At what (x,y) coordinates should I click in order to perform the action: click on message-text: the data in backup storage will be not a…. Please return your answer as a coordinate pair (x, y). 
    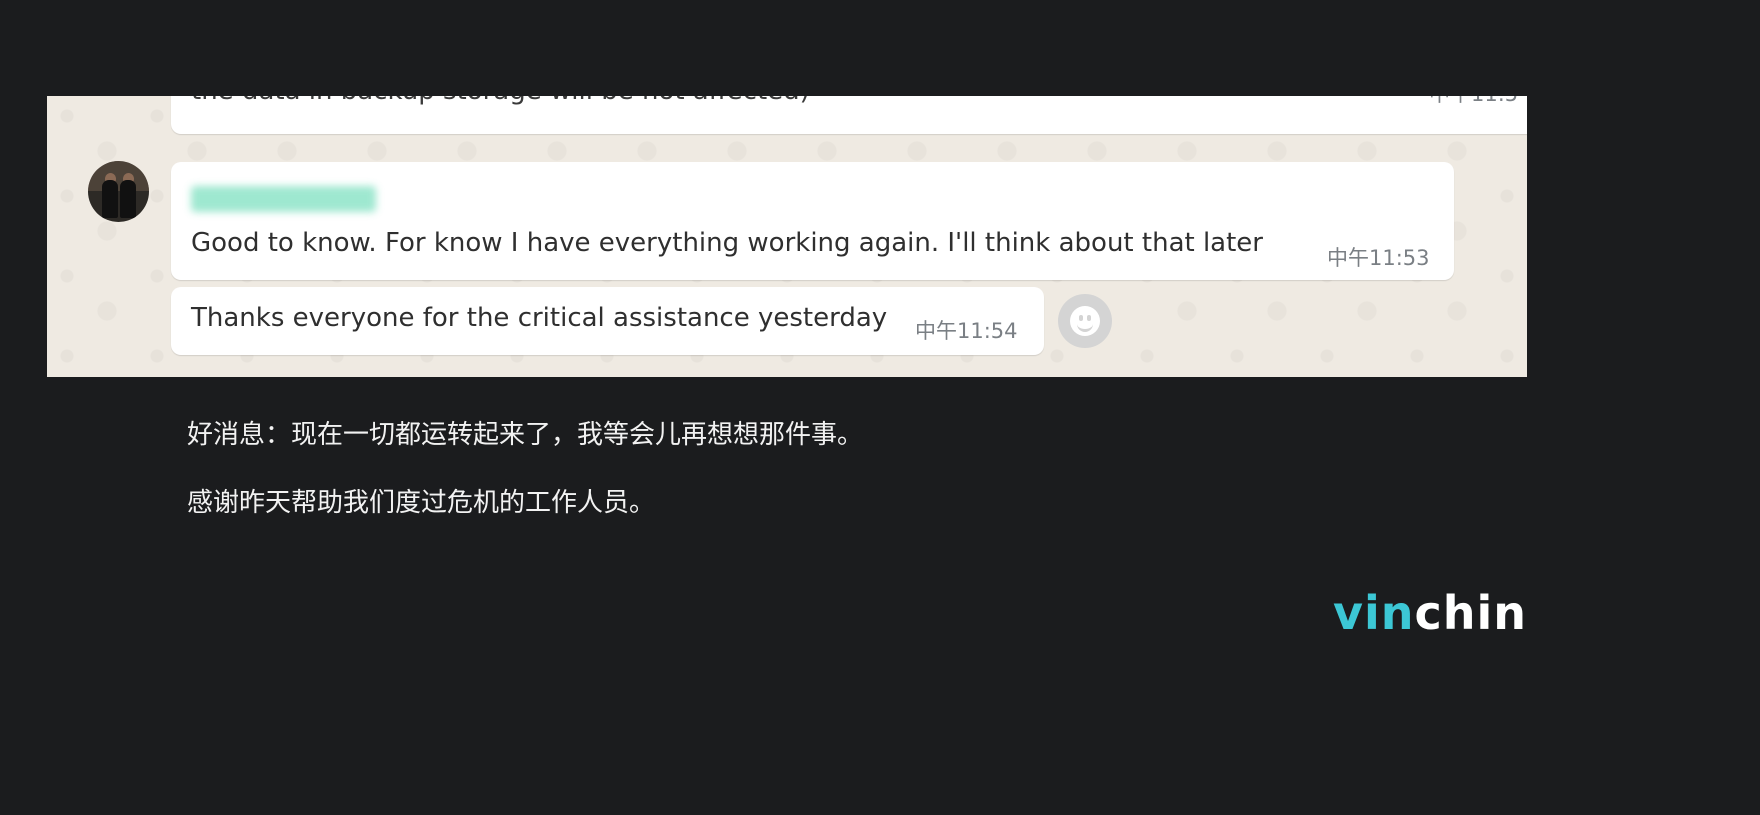
    Looking at the image, I should click on (500, 101).